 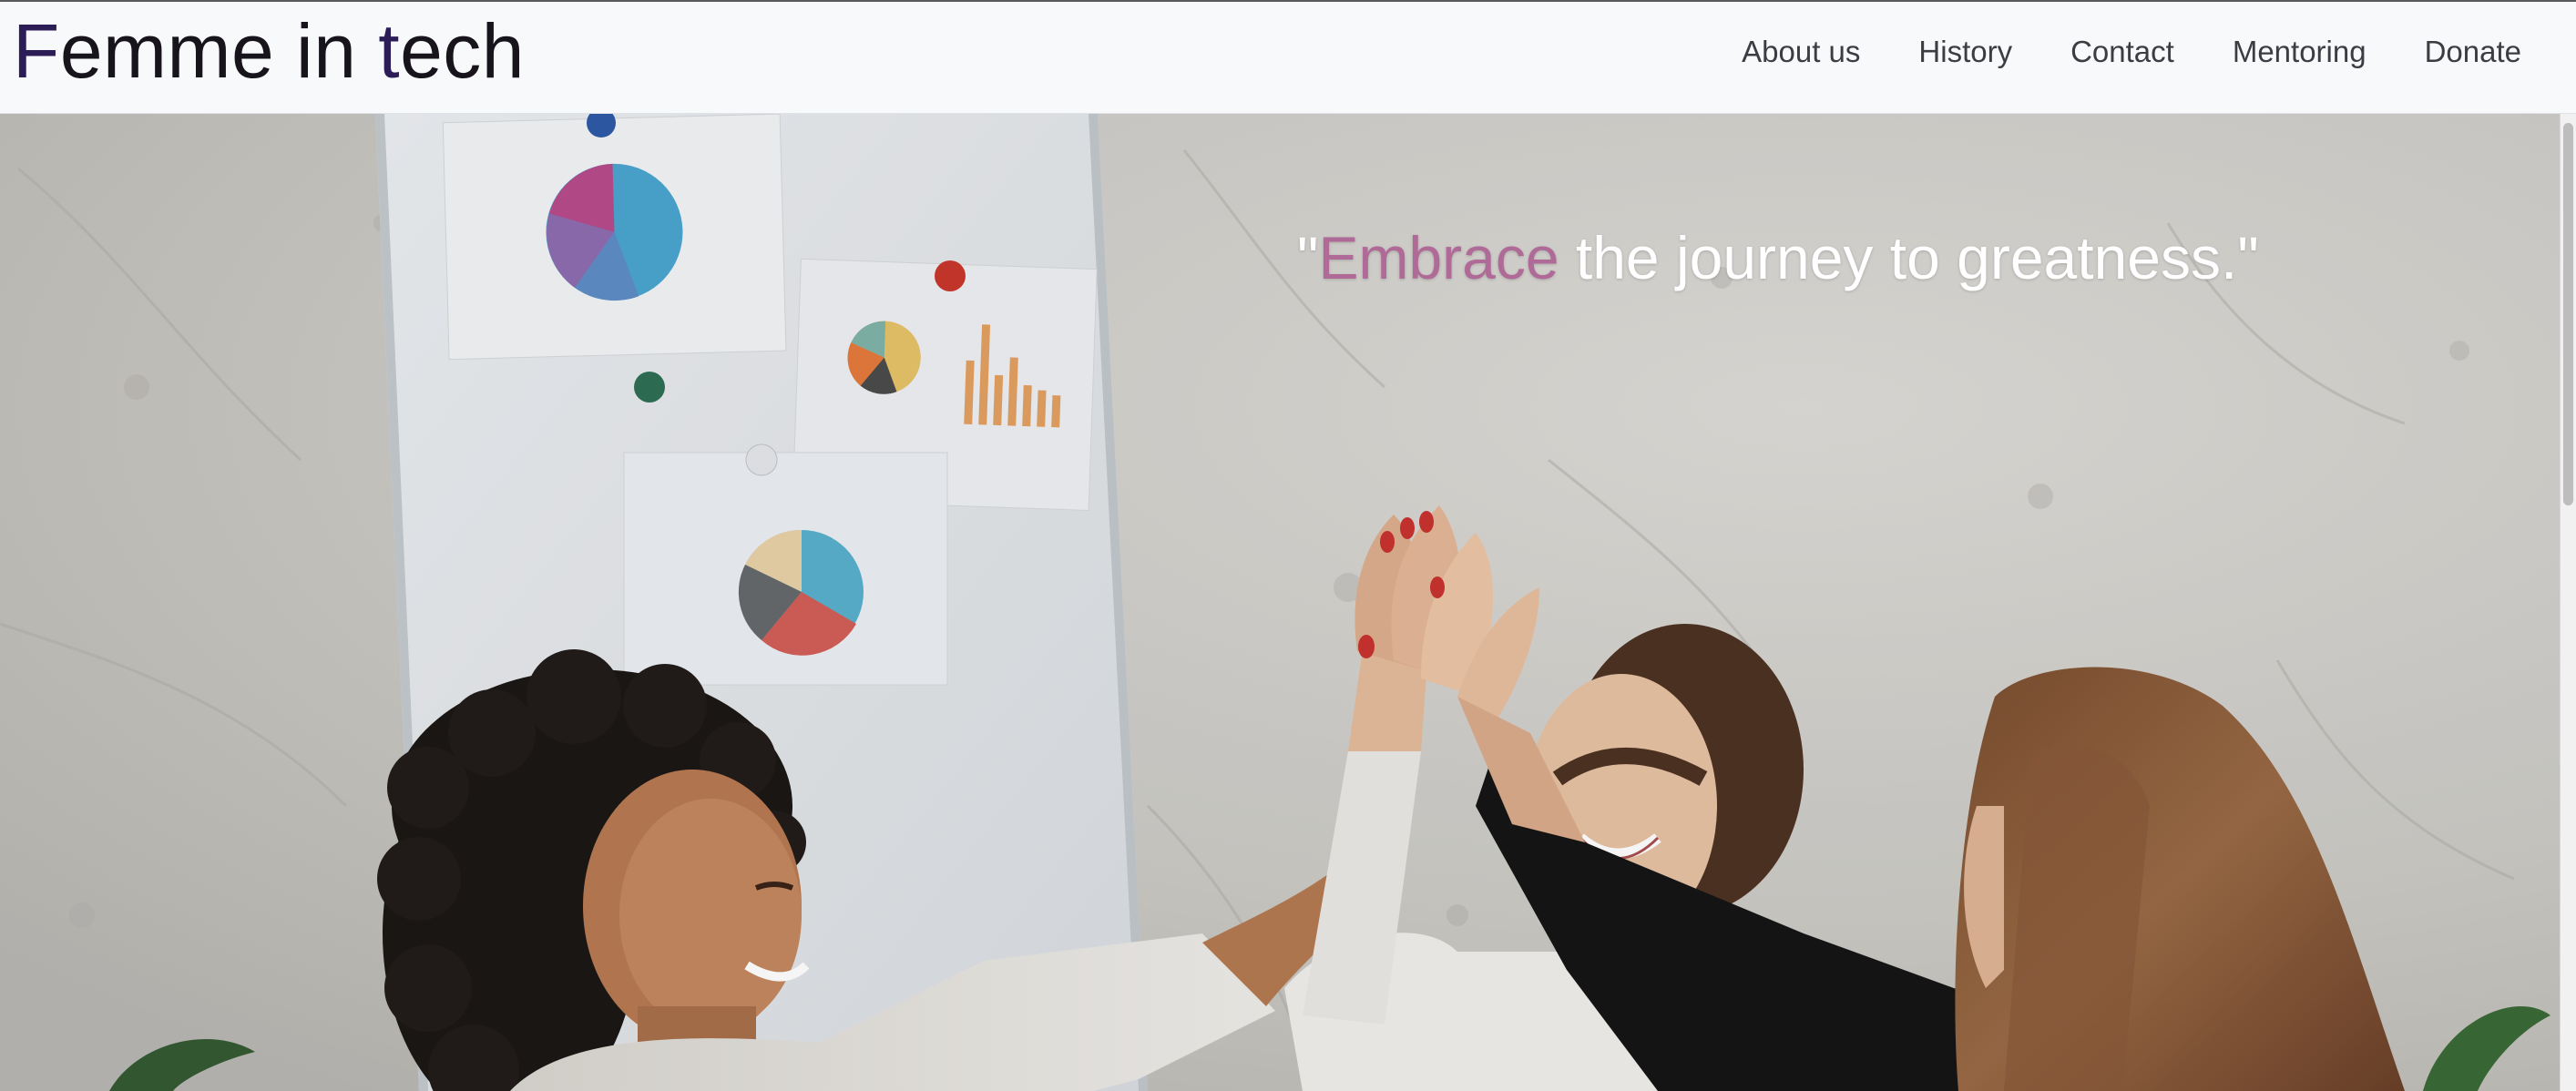 I want to click on scrollbar-thumb, so click(x=2568, y=314).